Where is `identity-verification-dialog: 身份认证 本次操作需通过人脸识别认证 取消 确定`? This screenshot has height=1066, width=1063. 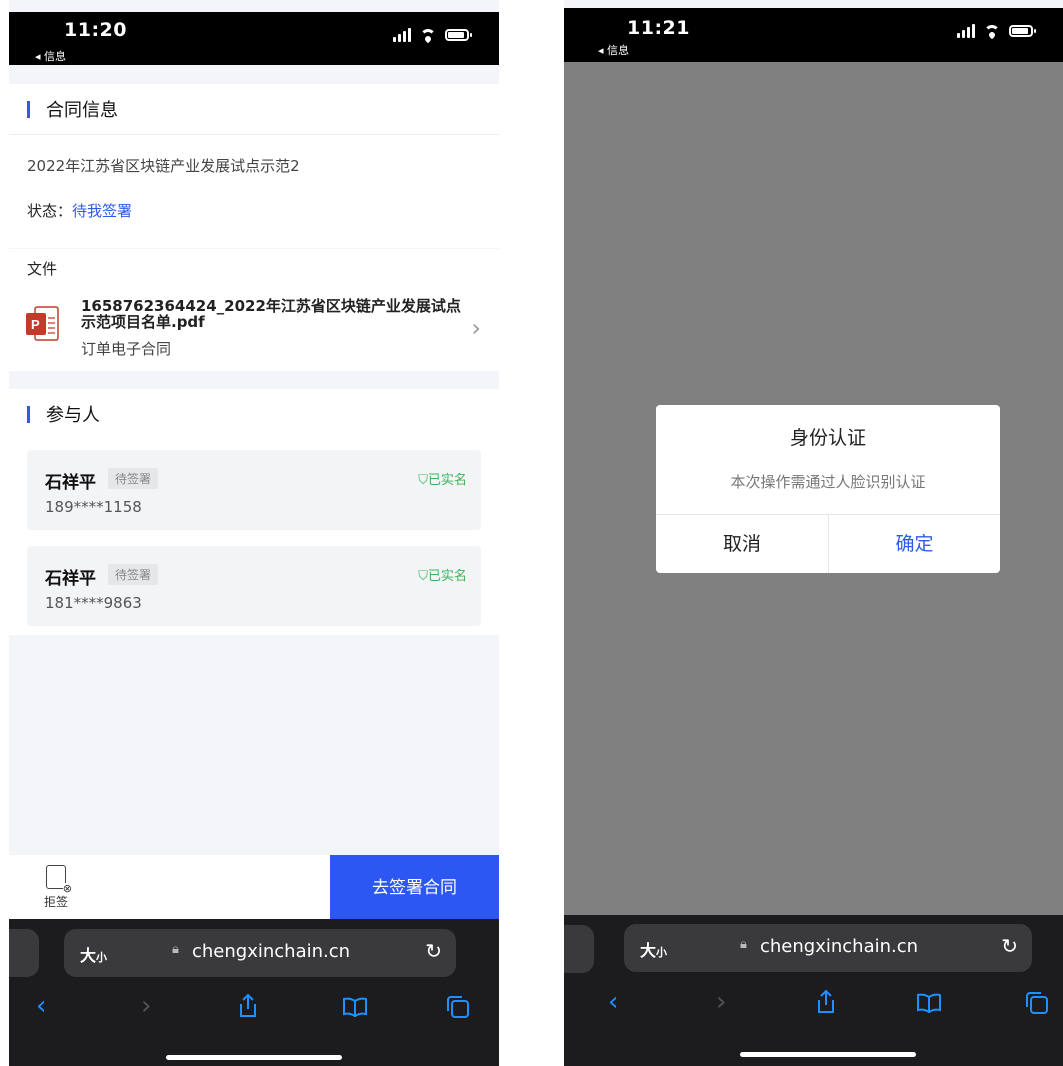 identity-verification-dialog: 身份认证 本次操作需通过人脸识别认证 取消 确定 is located at coordinates (828, 489).